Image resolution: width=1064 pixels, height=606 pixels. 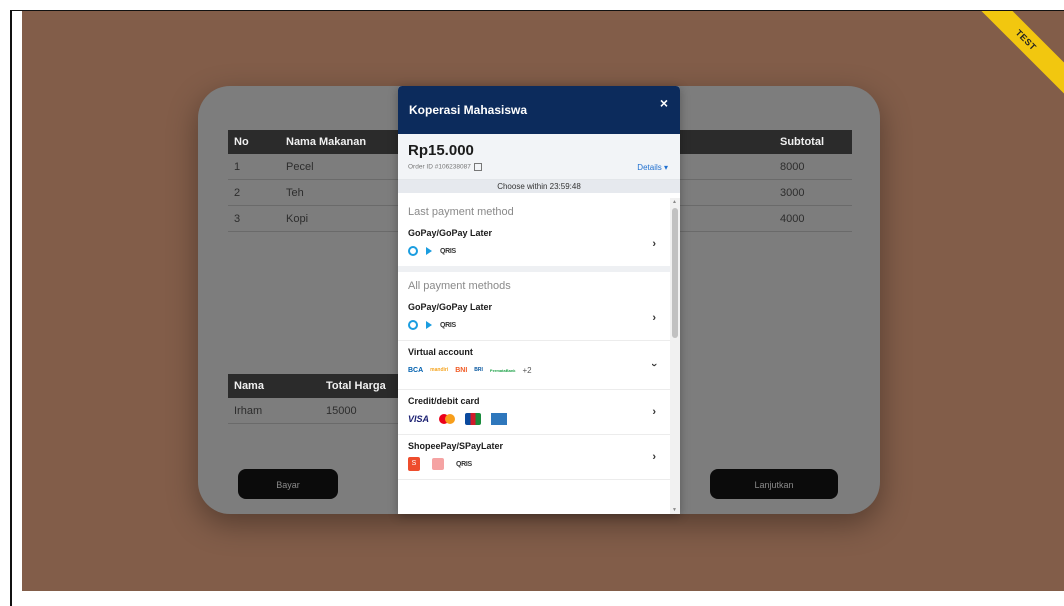 What do you see at coordinates (539, 110) in the screenshot?
I see `modal-header: Koperasi Mahasiswa ×` at bounding box center [539, 110].